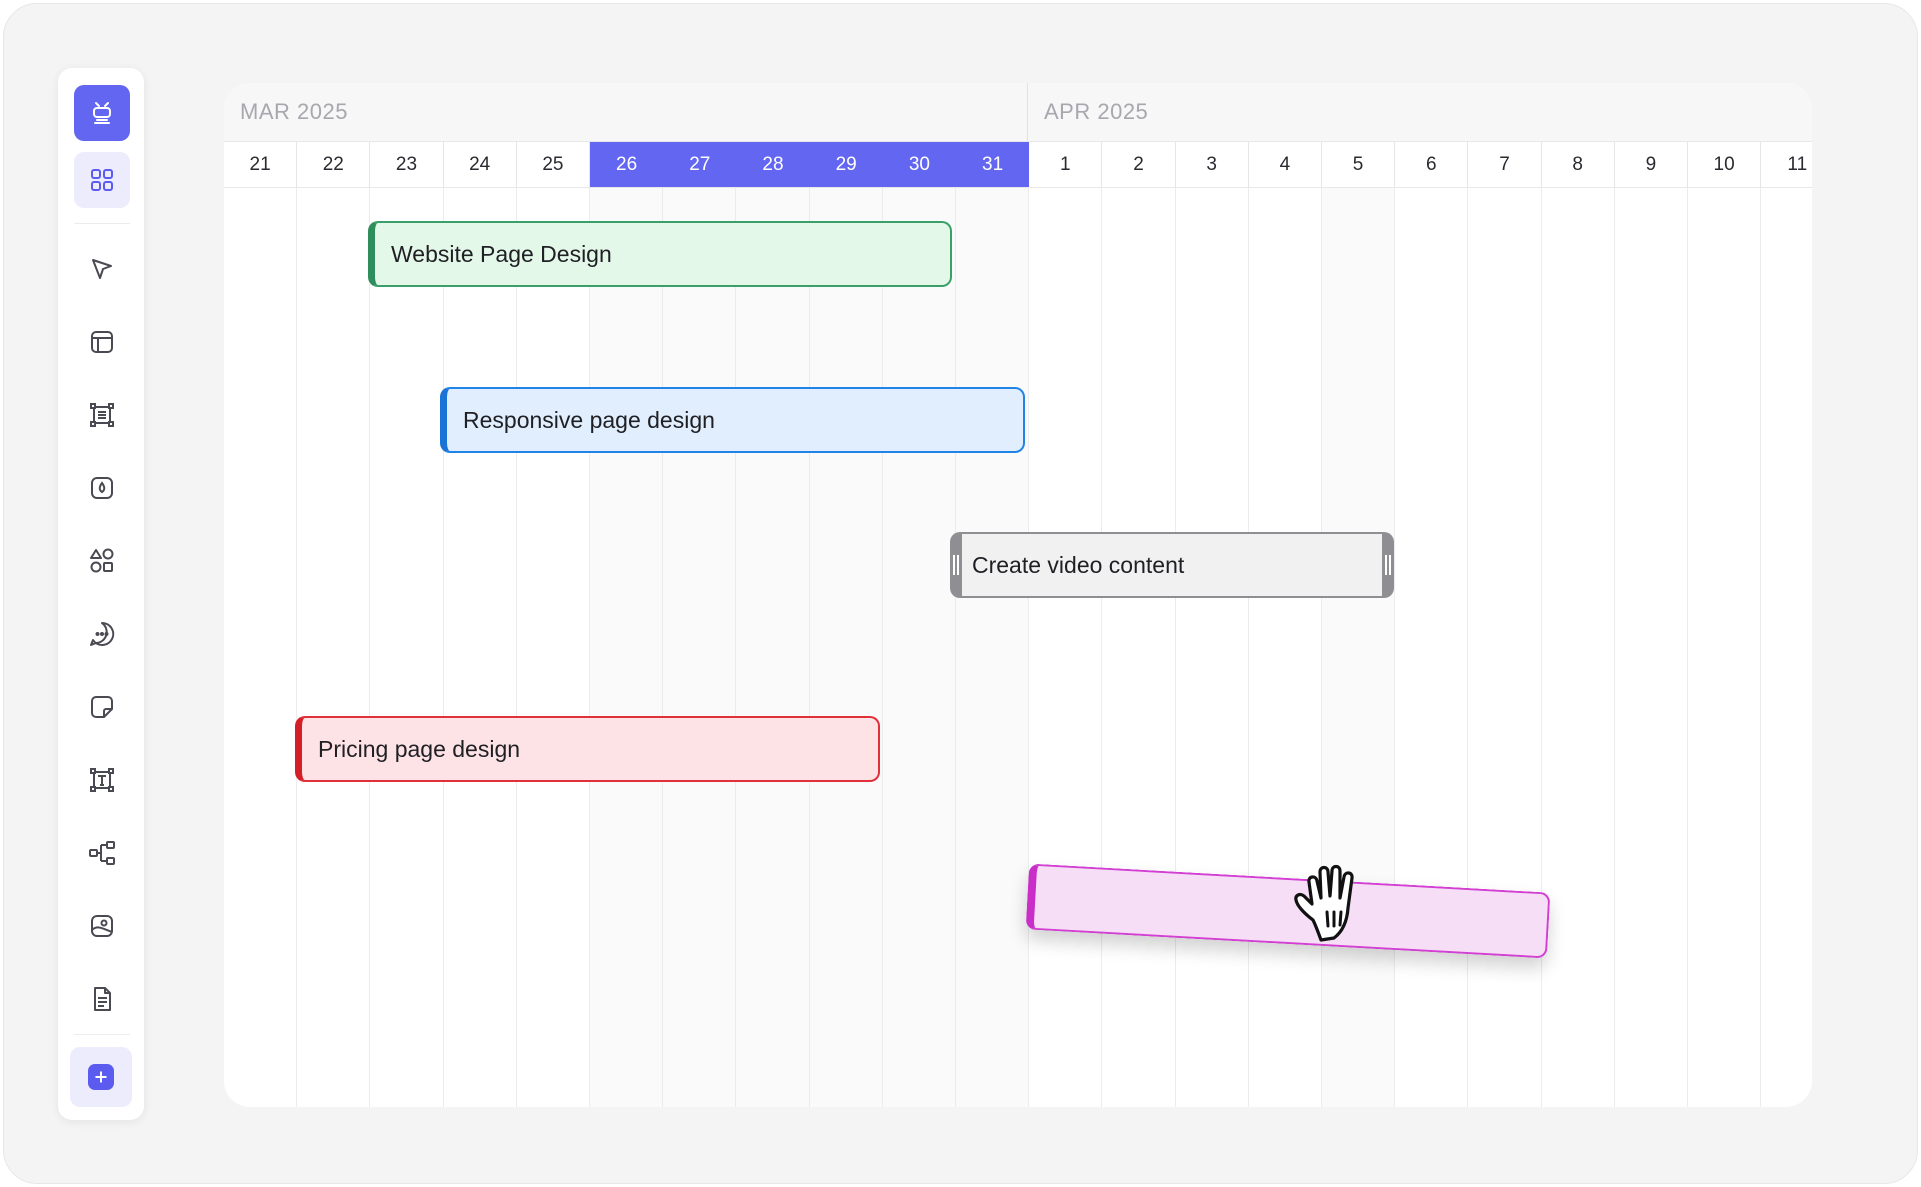 This screenshot has height=1187, width=1921. Describe the element at coordinates (101, 594) in the screenshot. I see `left-toolbar` at that location.